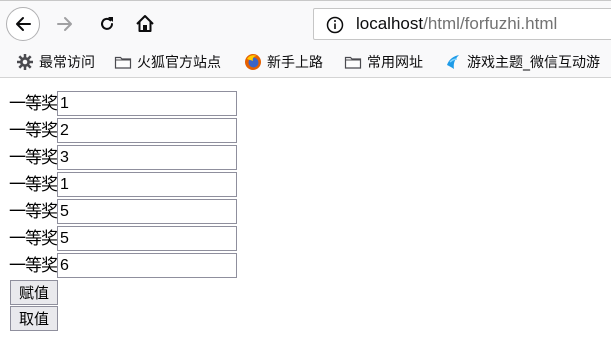 This screenshot has width=611, height=359. I want to click on home-button, so click(145, 24).